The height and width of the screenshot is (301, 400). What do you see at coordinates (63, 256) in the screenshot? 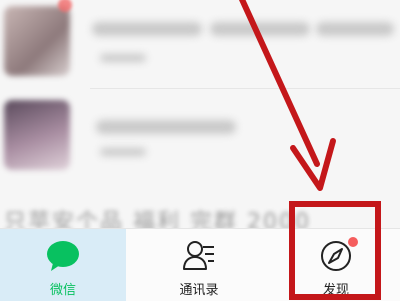
I see `chat-bubble-icon` at bounding box center [63, 256].